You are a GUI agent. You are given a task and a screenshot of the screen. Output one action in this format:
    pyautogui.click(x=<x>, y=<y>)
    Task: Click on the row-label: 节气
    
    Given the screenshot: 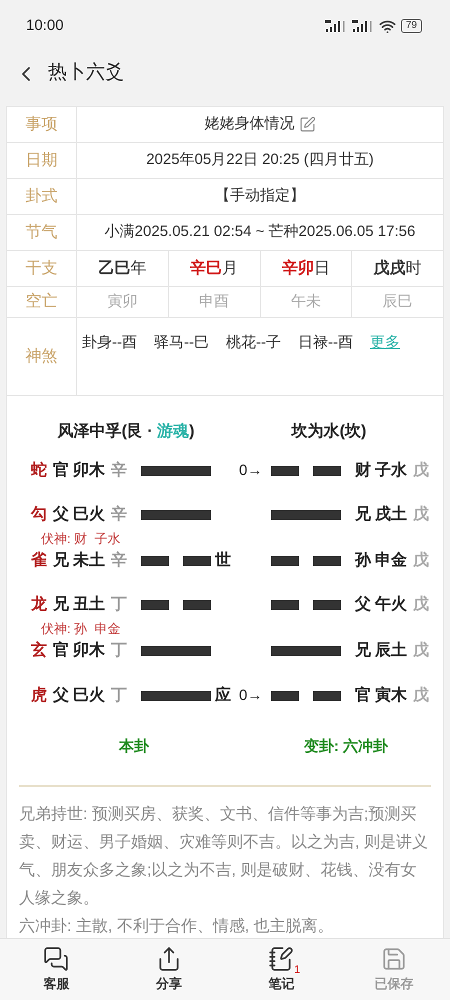 What is the action you would take?
    pyautogui.click(x=42, y=232)
    